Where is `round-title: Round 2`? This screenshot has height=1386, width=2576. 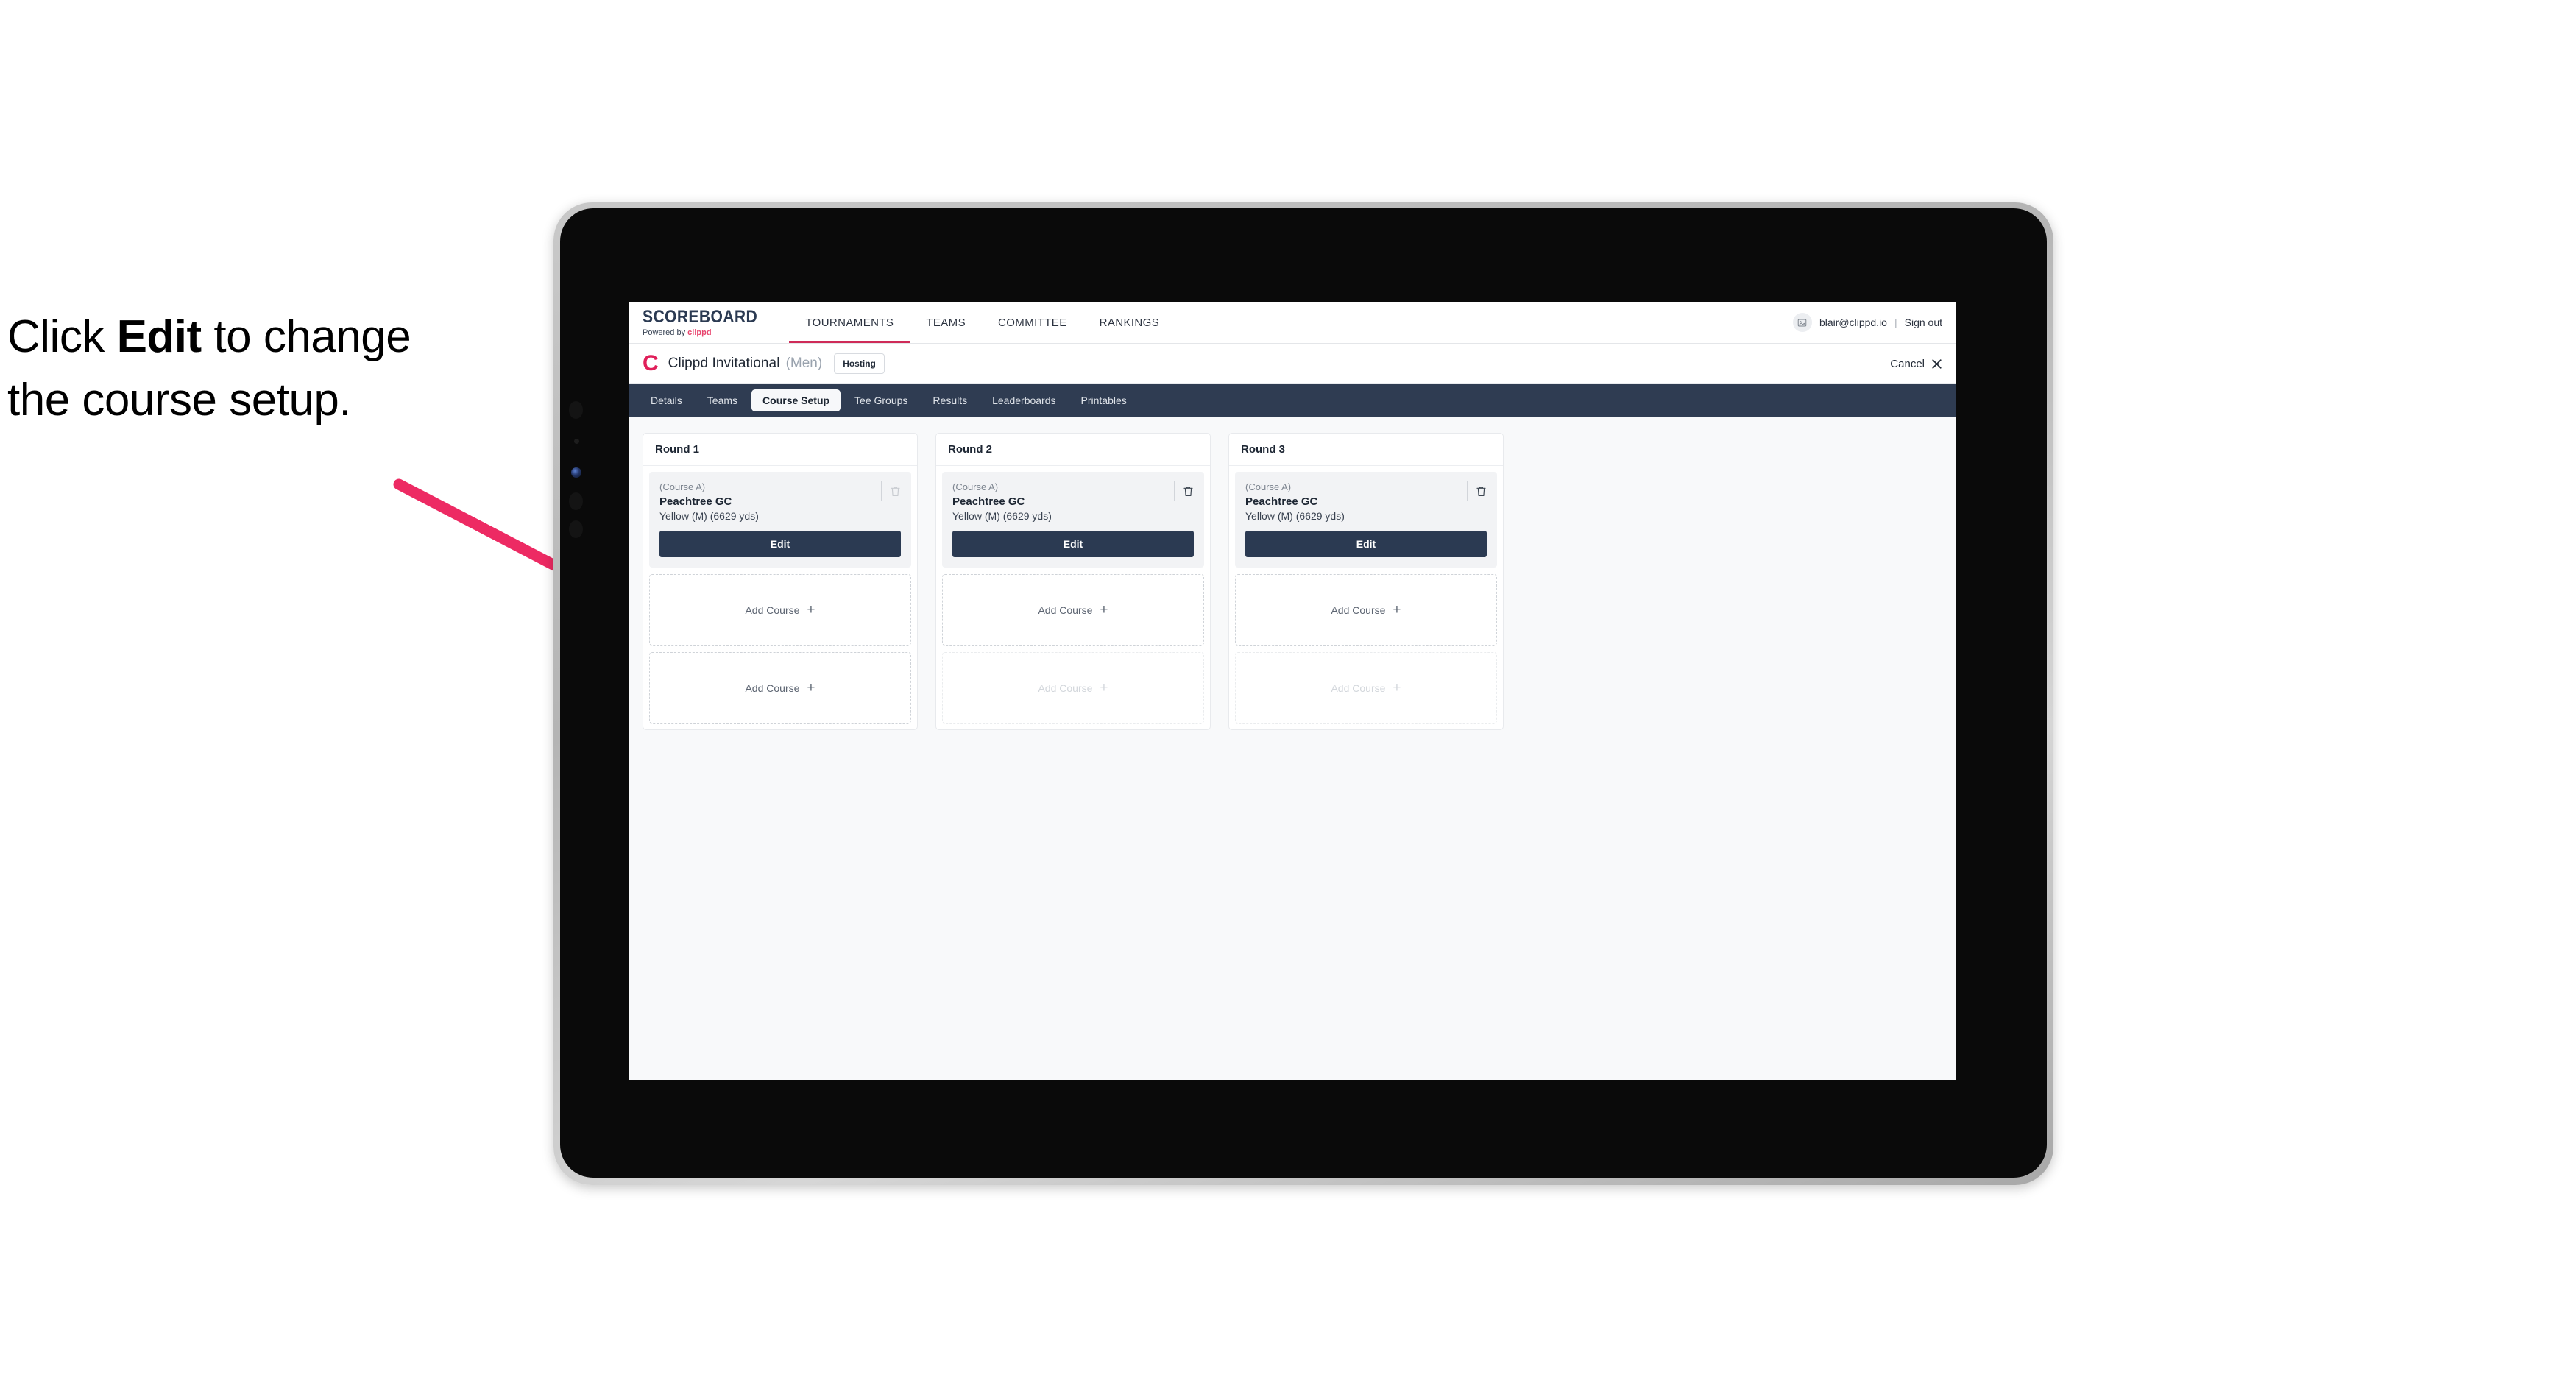 round-title: Round 2 is located at coordinates (1073, 450).